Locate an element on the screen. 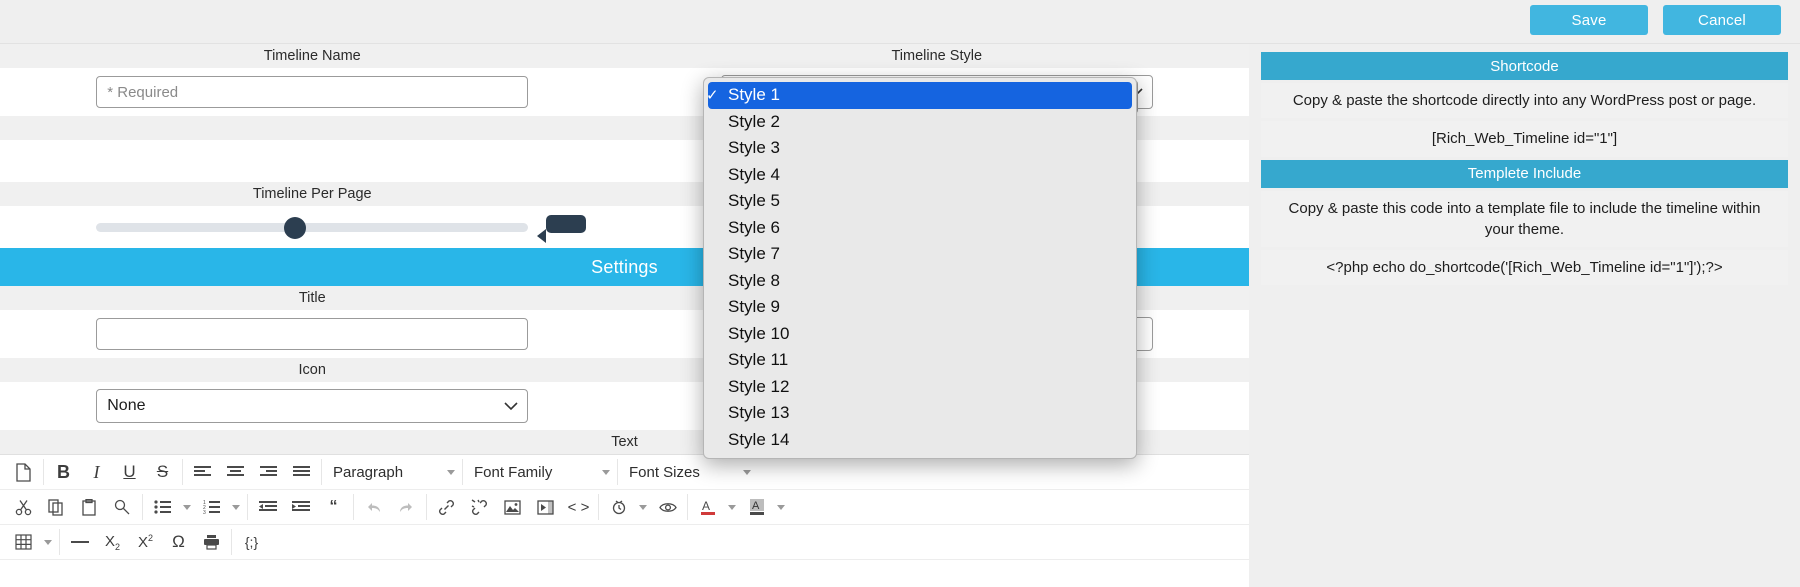  horizontal-rule-icon is located at coordinates (79, 542).